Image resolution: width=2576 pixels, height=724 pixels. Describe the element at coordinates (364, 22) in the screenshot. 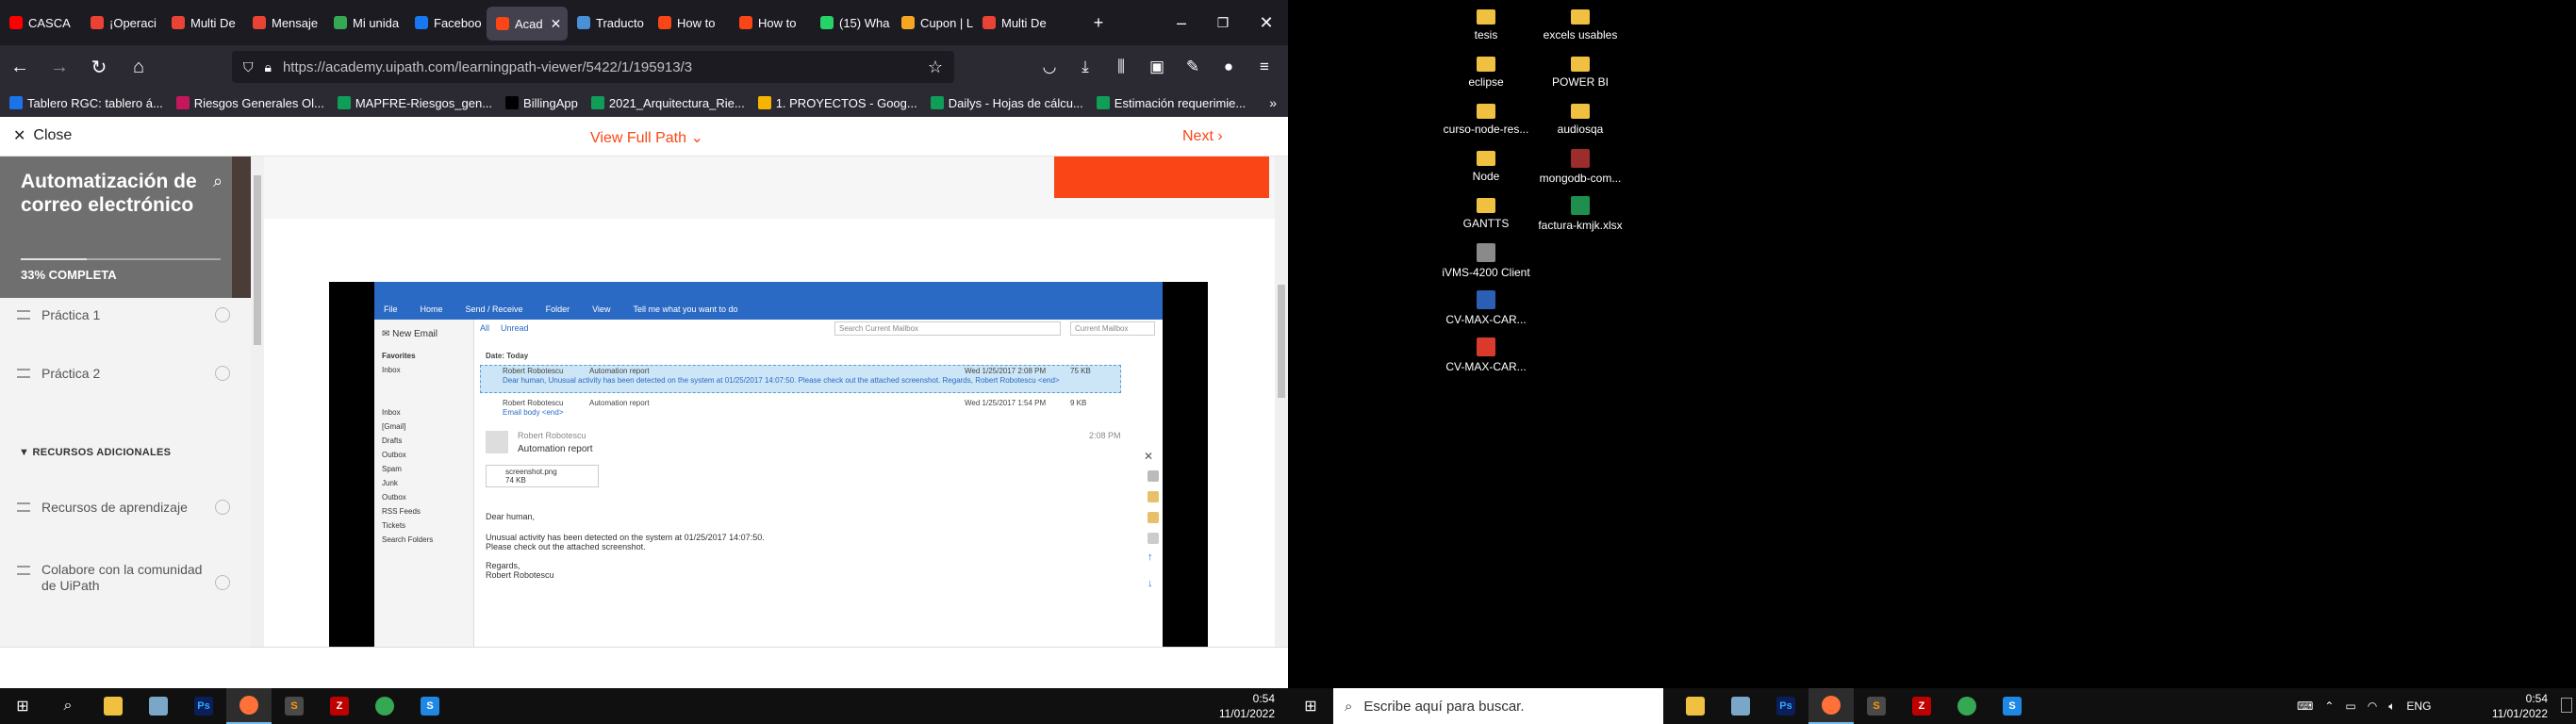

I see `tab-4: Mi unida` at that location.